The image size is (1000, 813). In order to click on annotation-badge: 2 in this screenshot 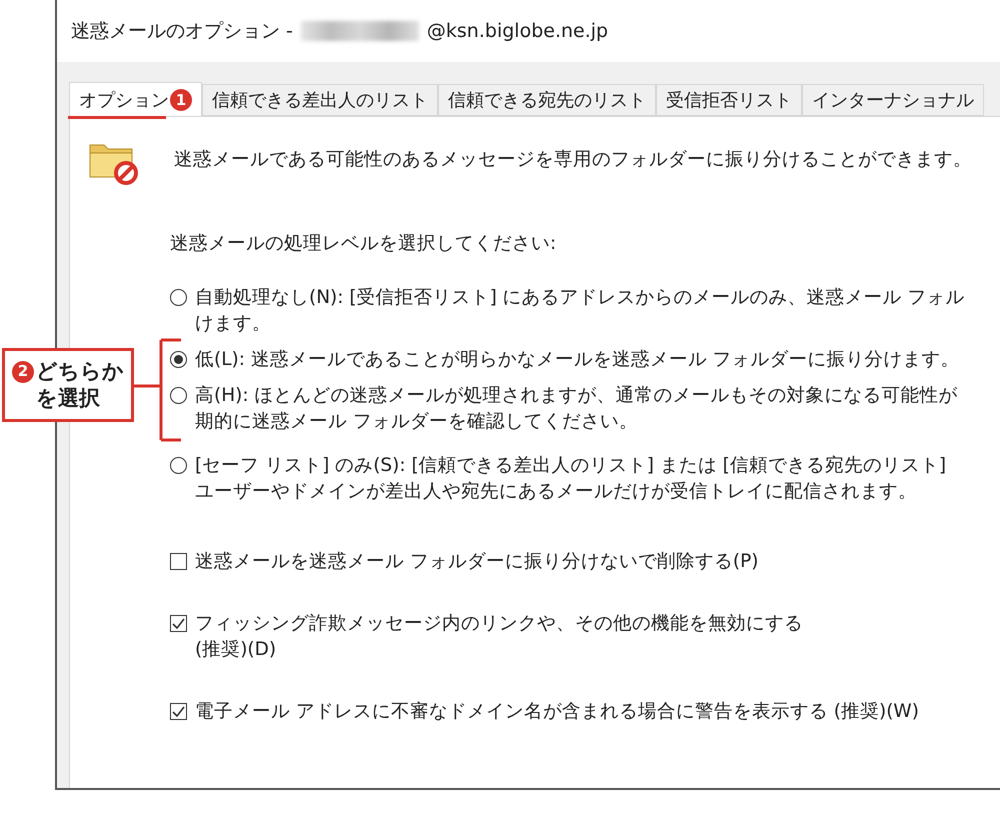, I will do `click(23, 371)`.